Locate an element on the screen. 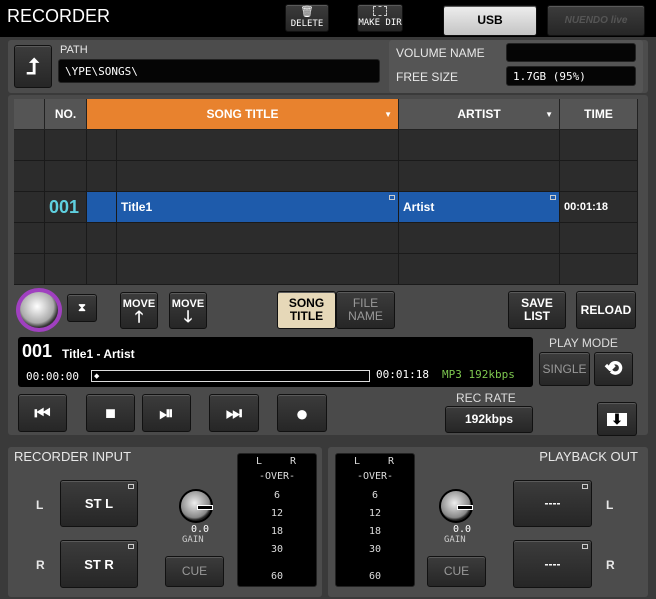 The image size is (656, 599). arrow-down-icon: 🡓 is located at coordinates (188, 317).